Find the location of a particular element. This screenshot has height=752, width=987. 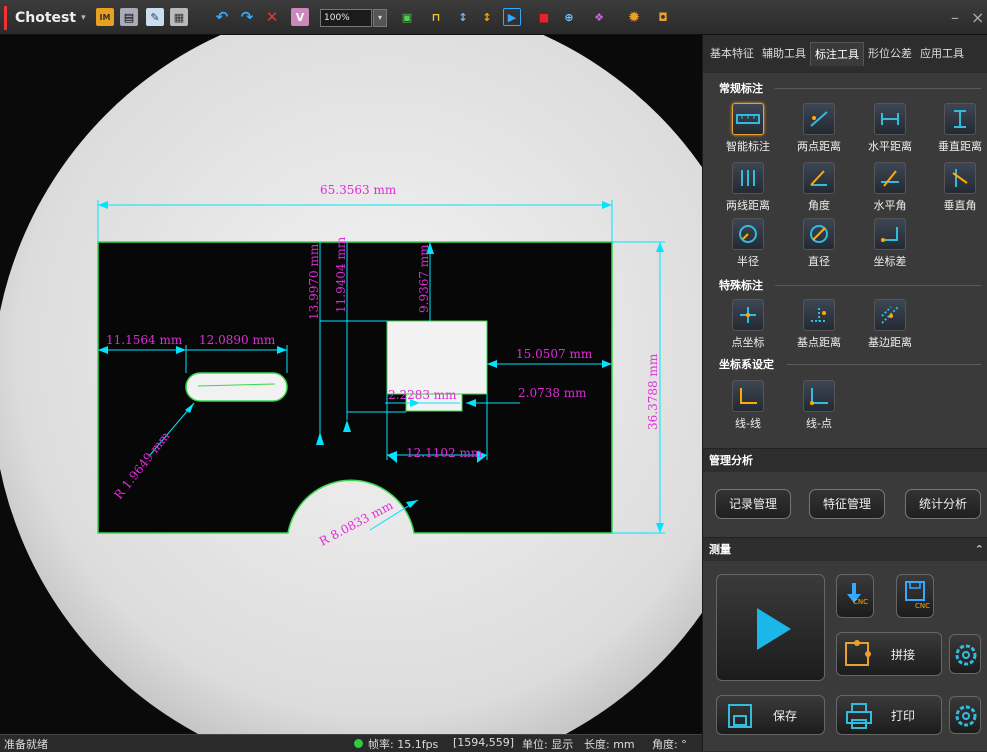

tool-label: 角度 is located at coordinates (819, 205).